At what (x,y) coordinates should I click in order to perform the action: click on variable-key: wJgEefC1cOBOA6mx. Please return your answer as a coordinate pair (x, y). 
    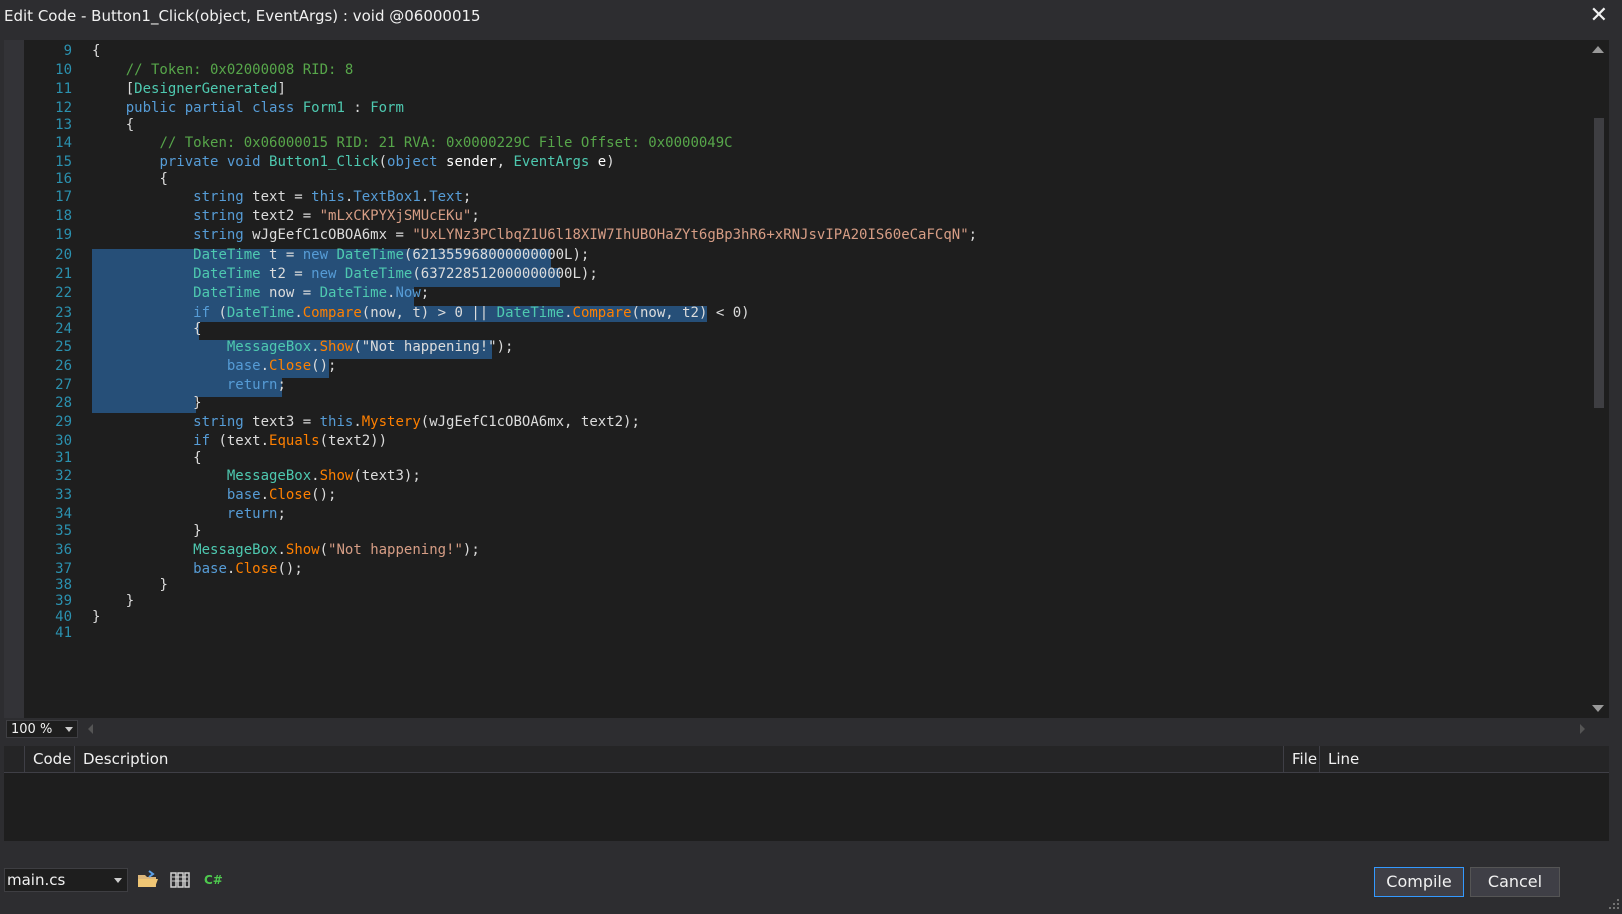
    Looking at the image, I should click on (320, 235).